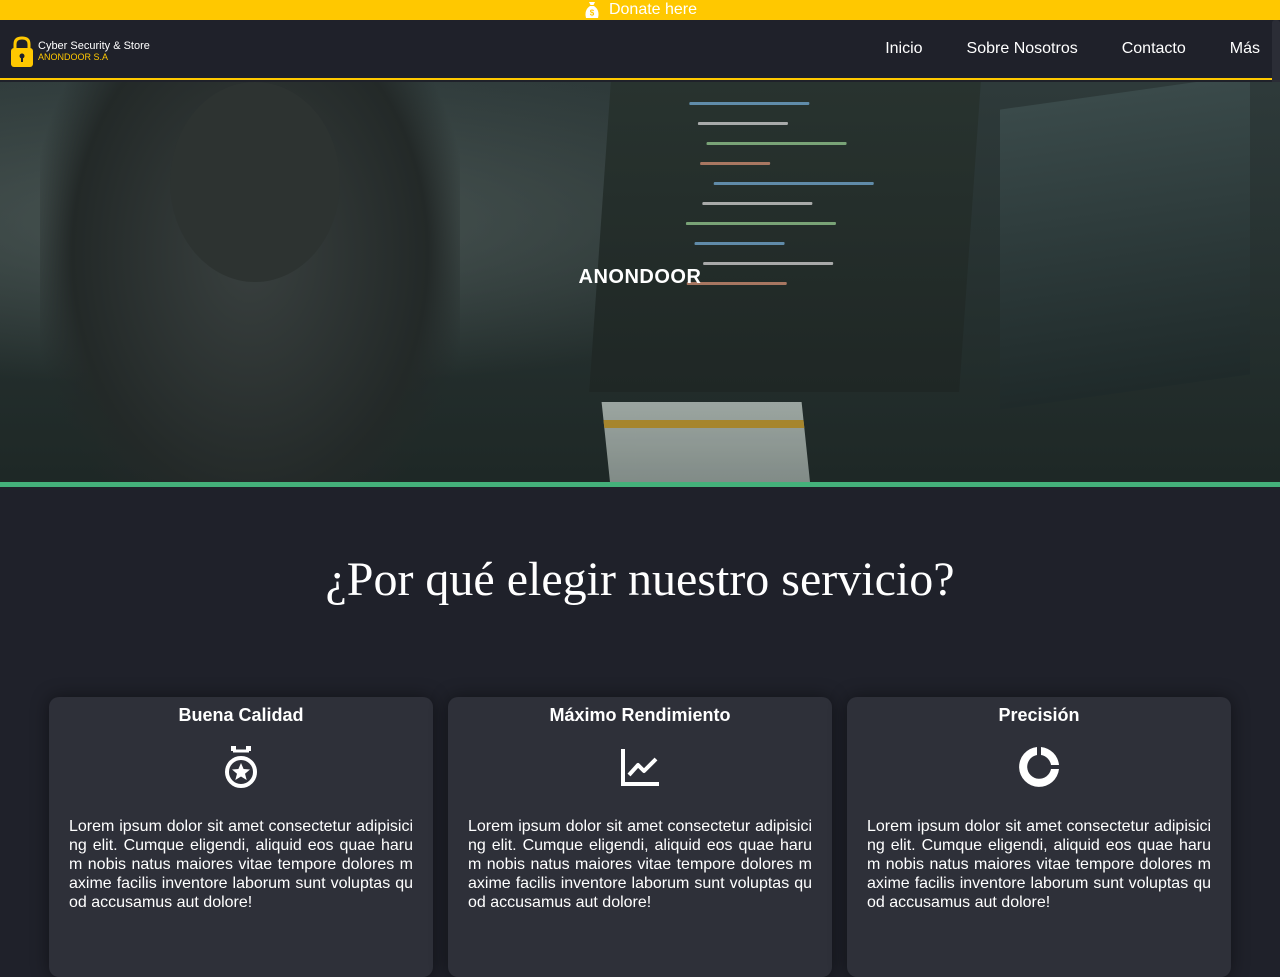 This screenshot has width=1280, height=977. Describe the element at coordinates (241, 767) in the screenshot. I see `medal-icon` at that location.